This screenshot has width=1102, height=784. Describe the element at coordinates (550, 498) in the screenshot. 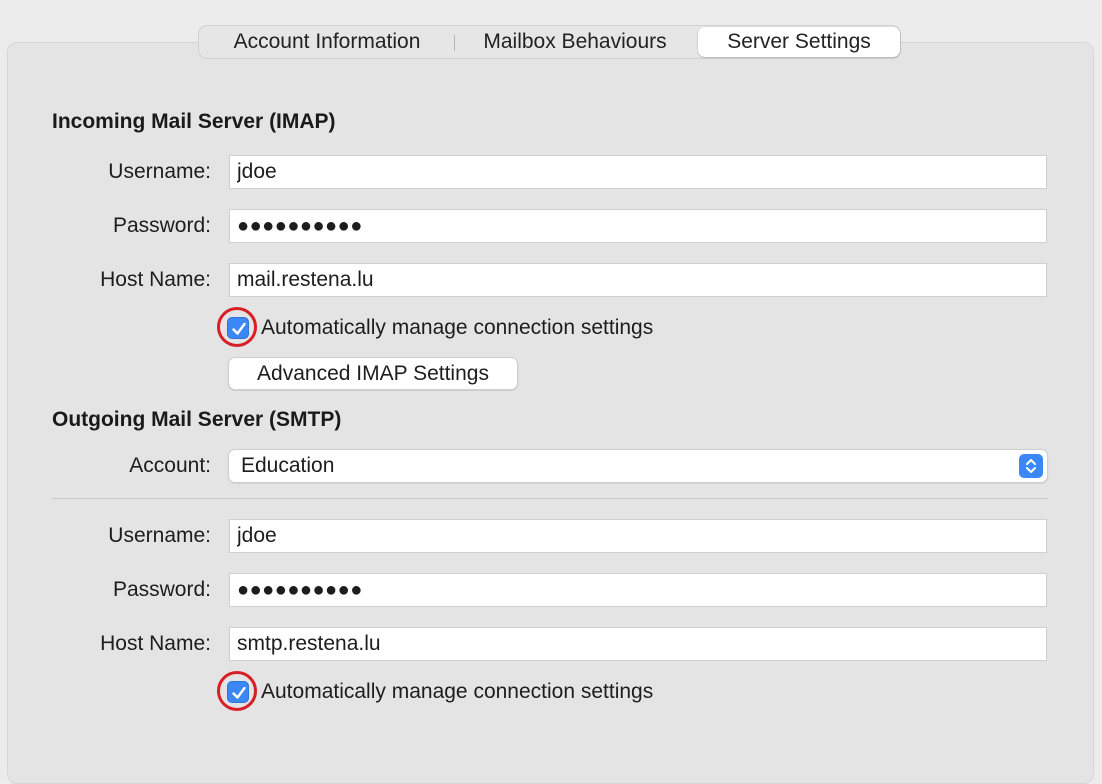

I see `section-divider` at that location.